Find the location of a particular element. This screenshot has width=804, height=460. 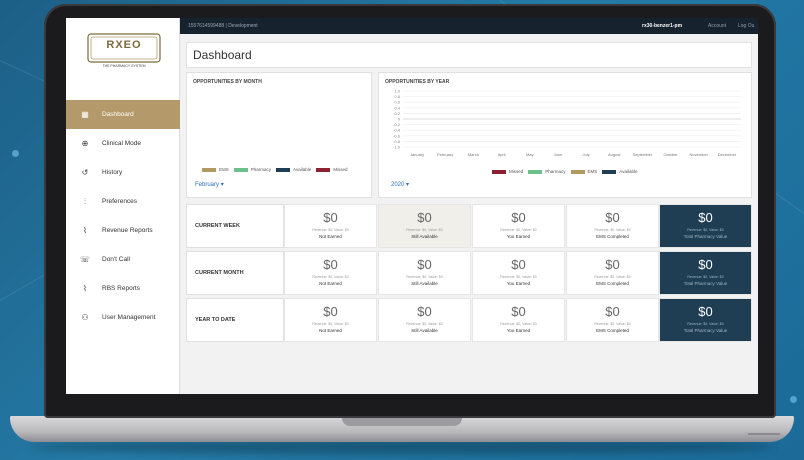

x-tick-label: March is located at coordinates (473, 154).